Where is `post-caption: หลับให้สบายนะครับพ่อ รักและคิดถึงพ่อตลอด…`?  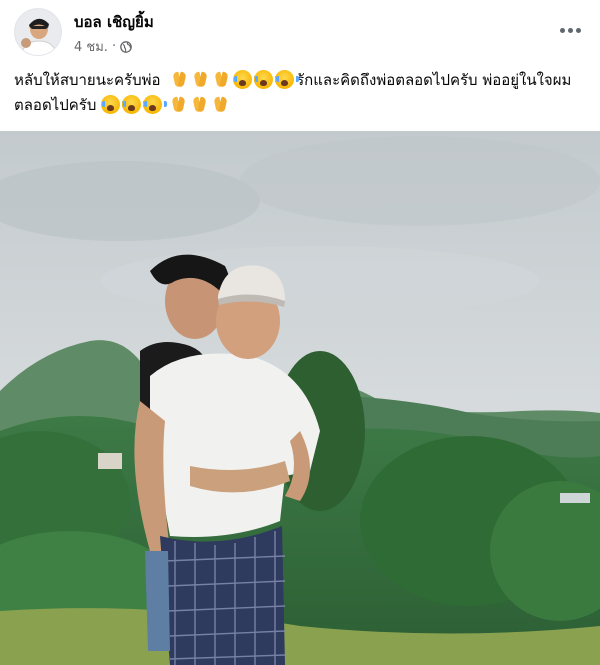 post-caption: หลับให้สบายนะครับพ่อ รักและคิดถึงพ่อตลอด… is located at coordinates (302, 93).